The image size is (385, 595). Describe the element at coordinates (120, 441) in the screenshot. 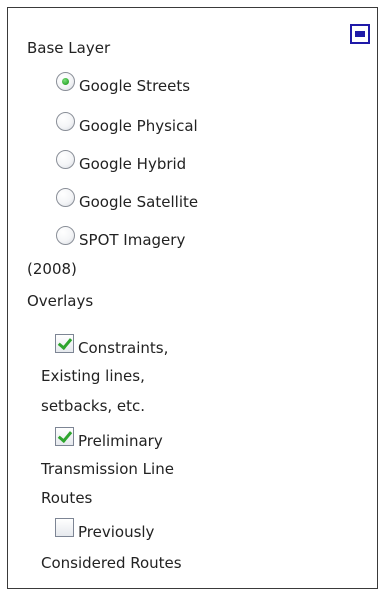

I see `overlay-label: Preliminary` at that location.